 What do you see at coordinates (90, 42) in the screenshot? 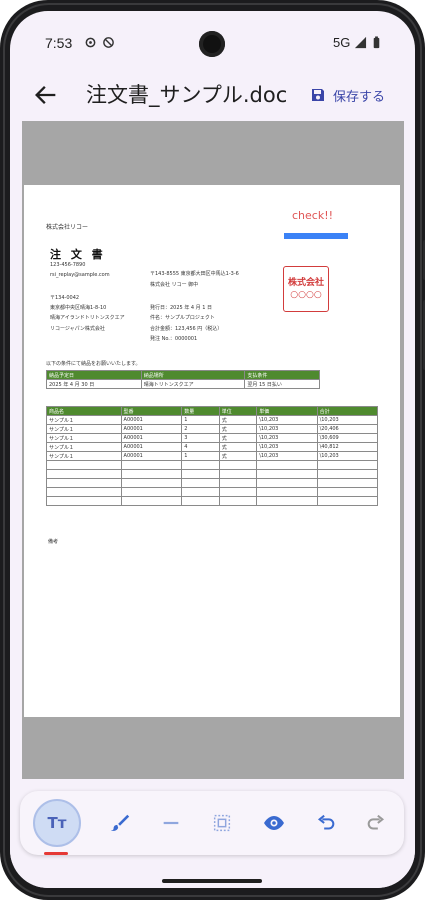
I see `settings-status-icon` at bounding box center [90, 42].